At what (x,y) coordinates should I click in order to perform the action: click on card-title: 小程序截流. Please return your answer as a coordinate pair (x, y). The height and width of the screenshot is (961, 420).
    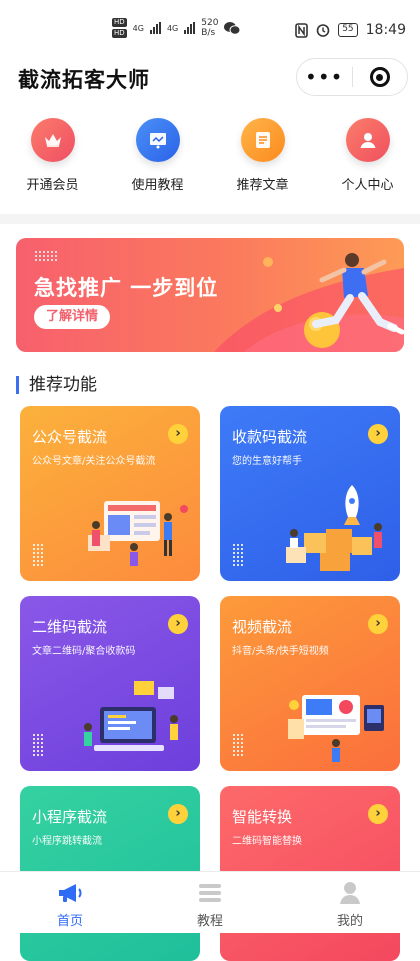
    Looking at the image, I should click on (70, 817).